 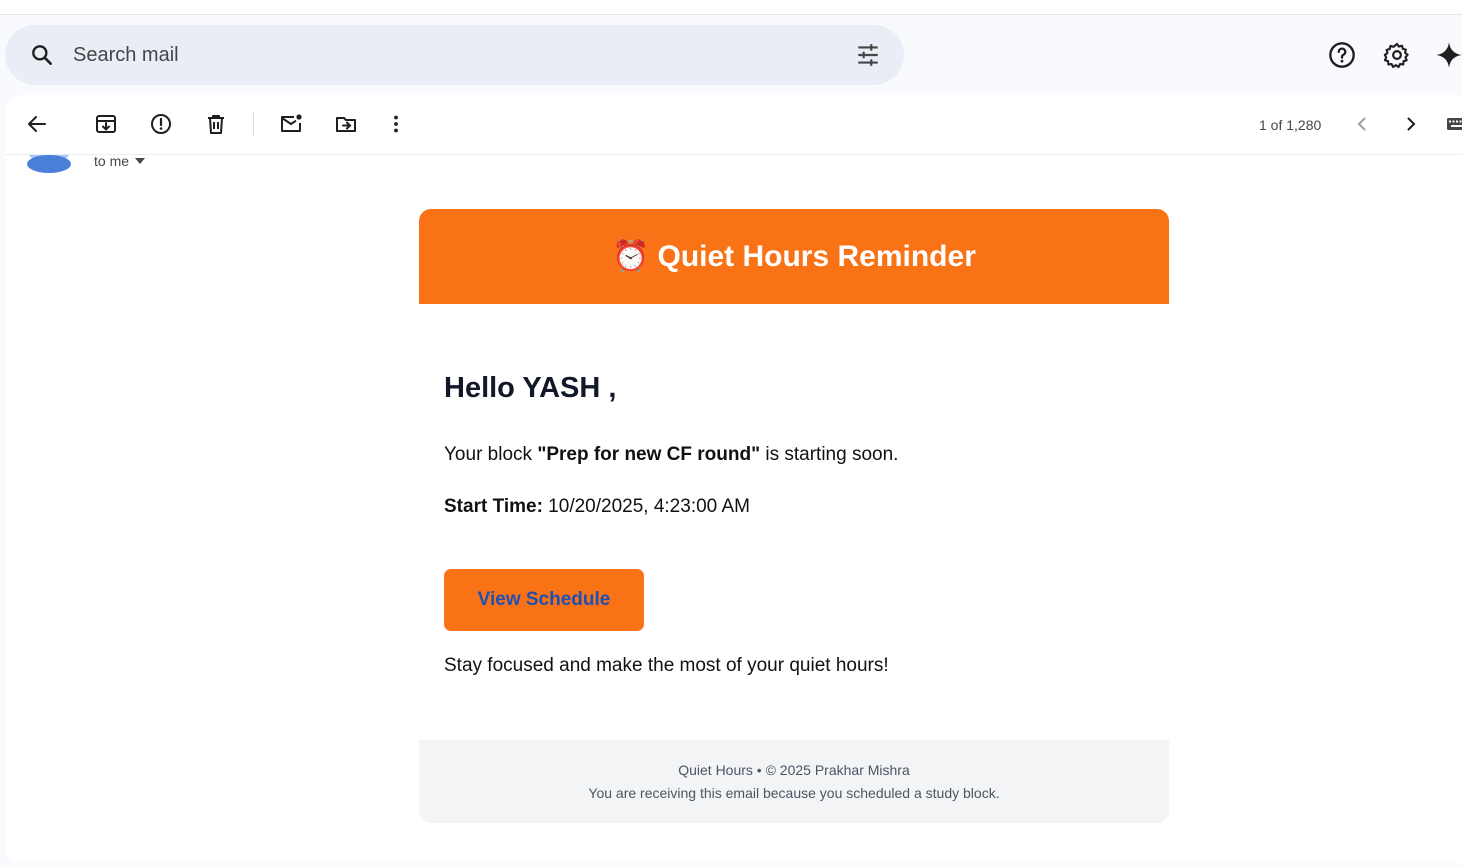 I want to click on archive-icon, so click(x=106, y=124).